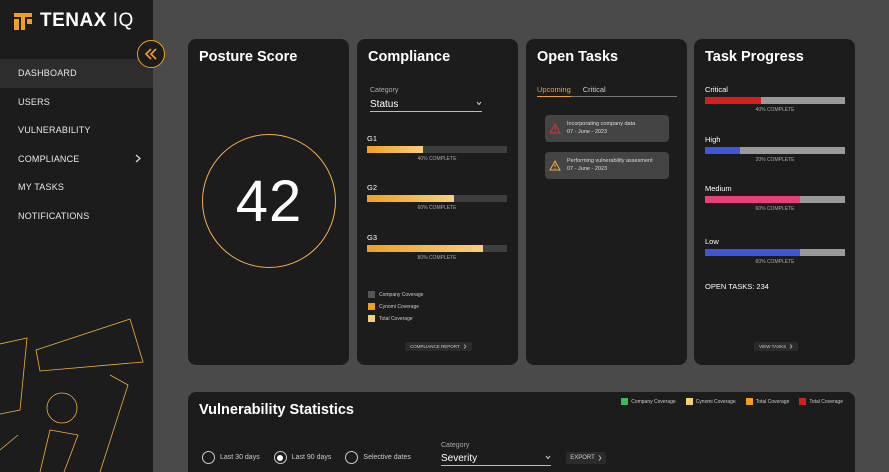 The width and height of the screenshot is (889, 472). Describe the element at coordinates (607, 91) in the screenshot. I see `task-tabs: Upcoming Critical` at that location.